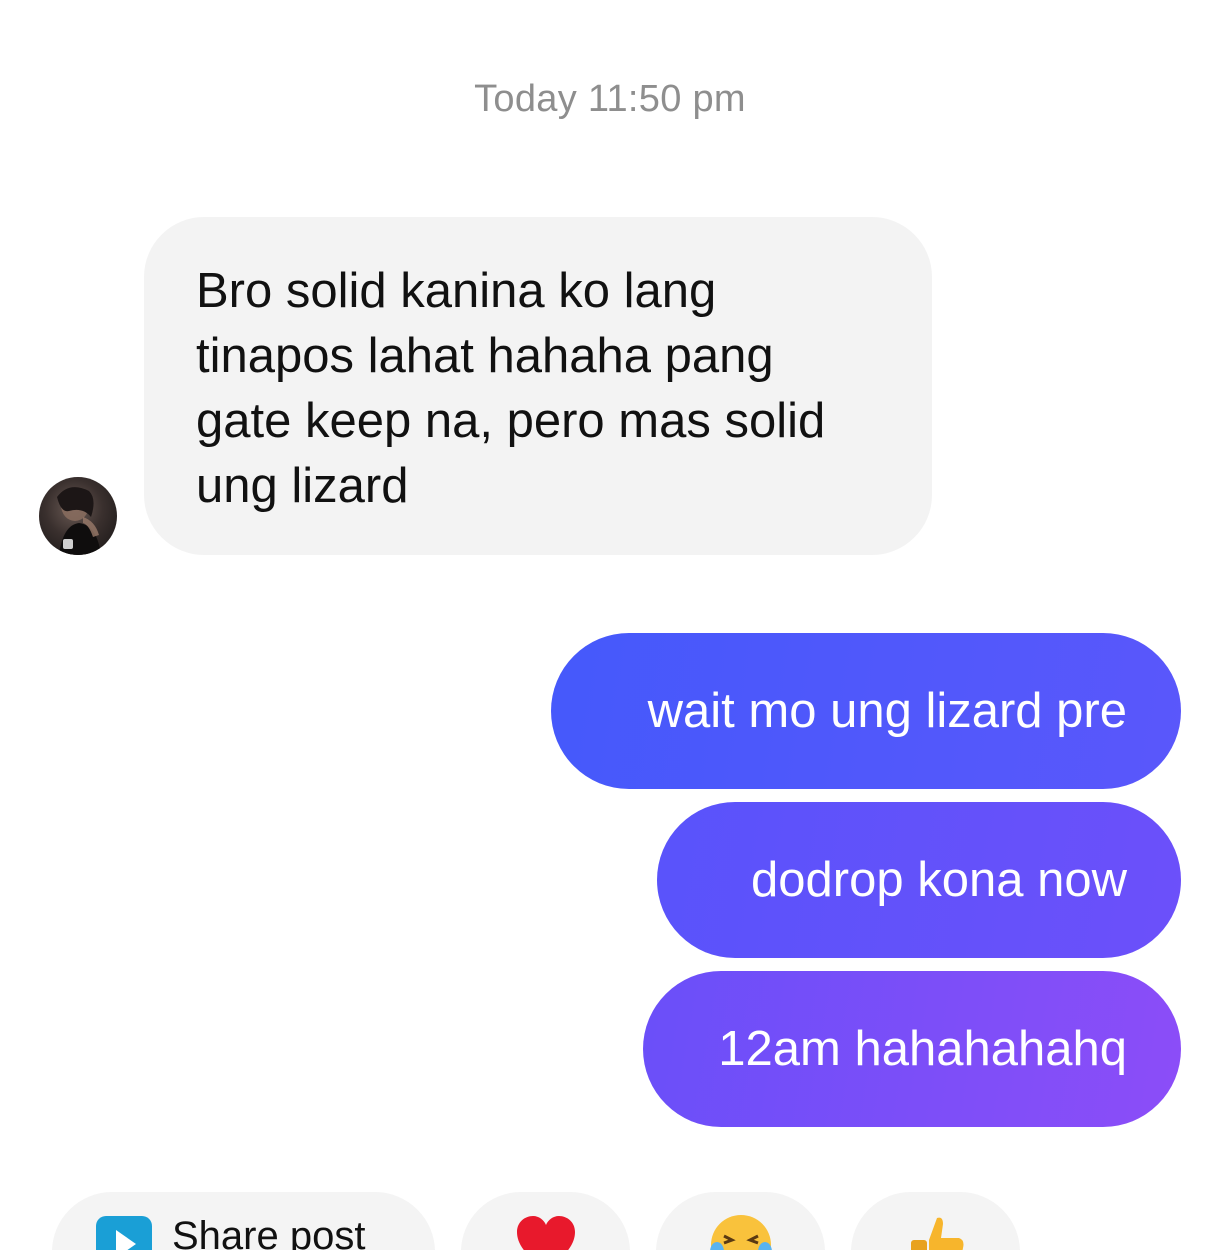 This screenshot has height=1250, width=1220. What do you see at coordinates (79, 521) in the screenshot?
I see `avatar-photo` at bounding box center [79, 521].